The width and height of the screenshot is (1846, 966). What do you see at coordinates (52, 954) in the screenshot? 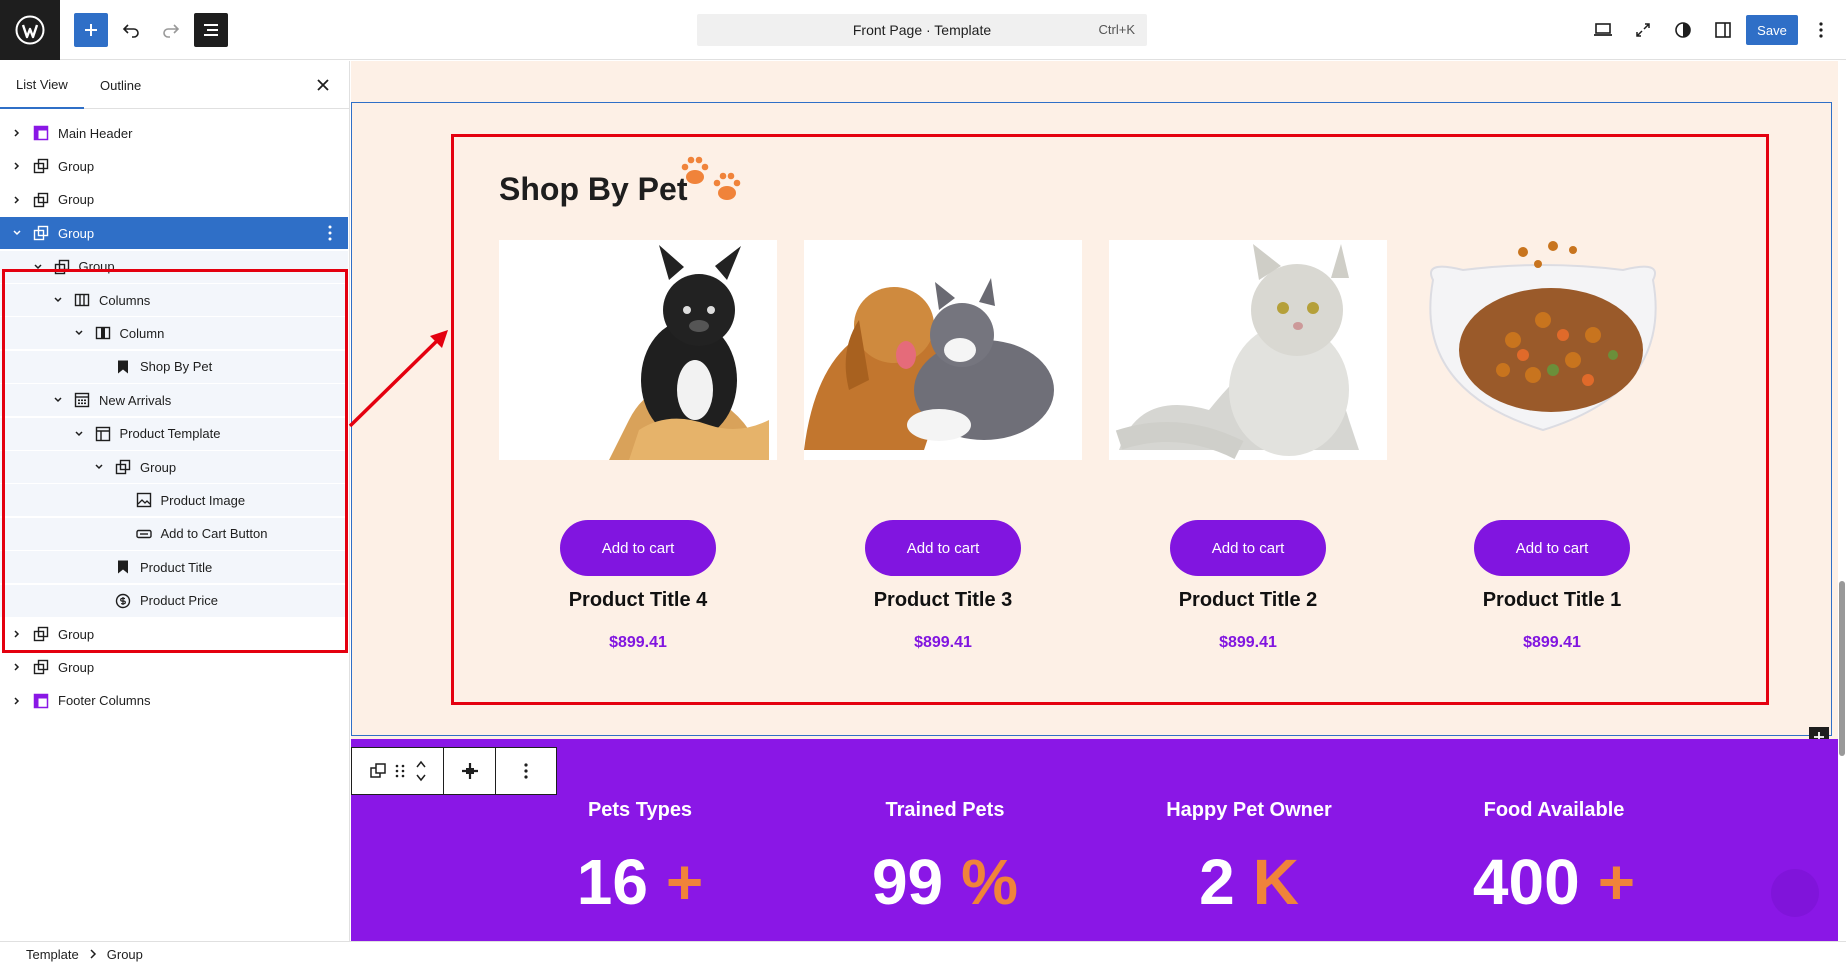
I see `breadcrumb-template: Template` at bounding box center [52, 954].